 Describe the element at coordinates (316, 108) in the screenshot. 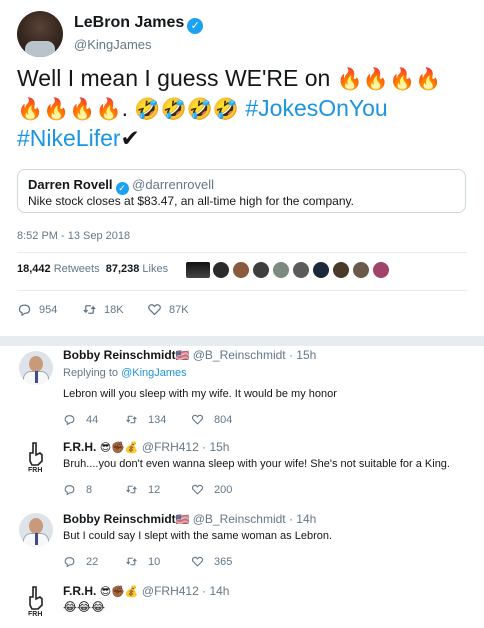

I see `hashtag-jokesonyou: #JokesOnYou` at that location.